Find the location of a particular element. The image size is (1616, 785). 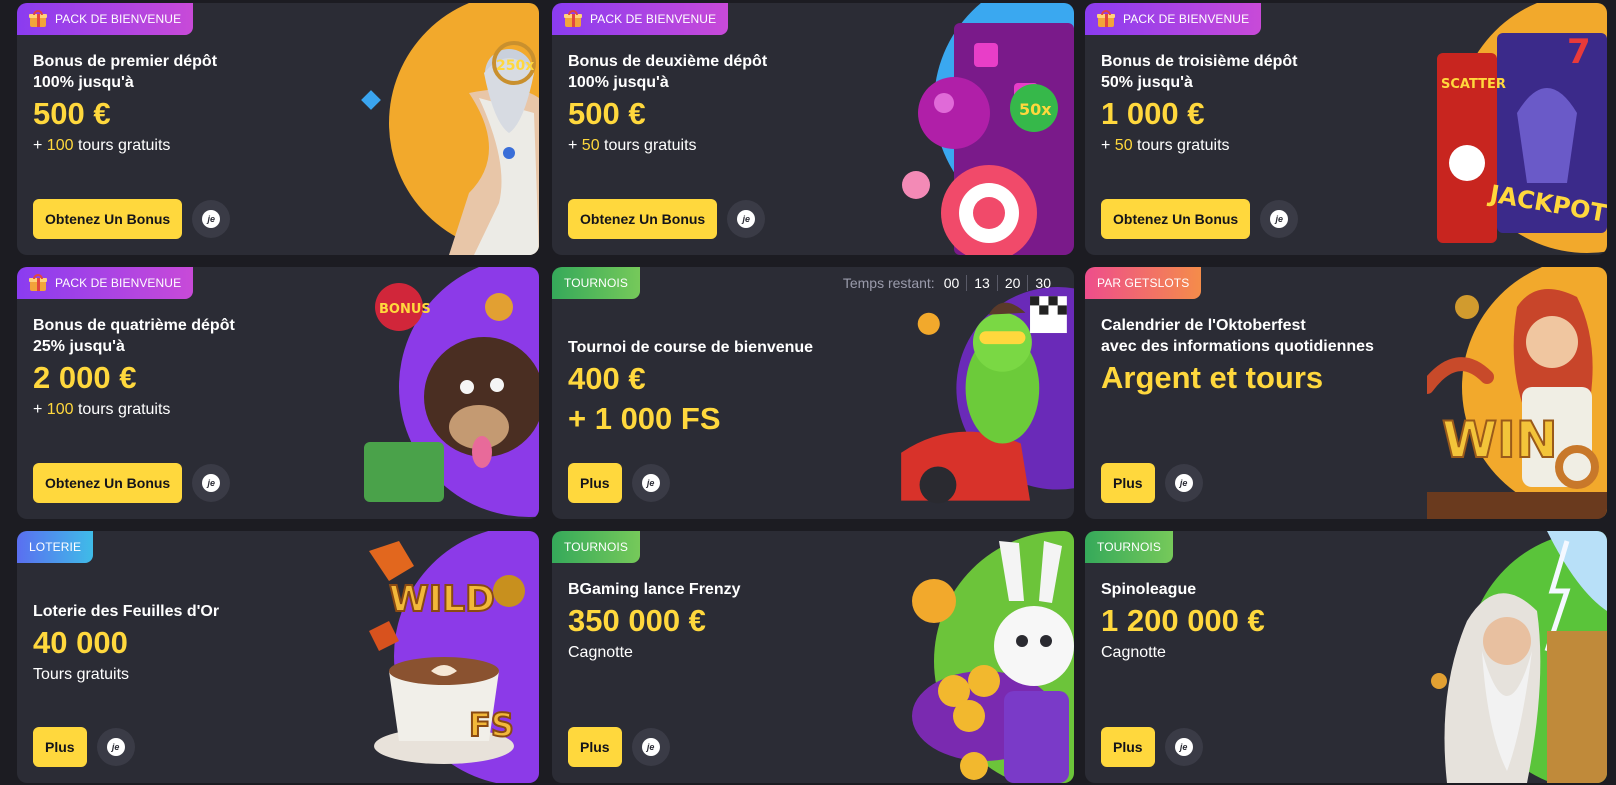

promo-amount: 1 000 € is located at coordinates (1153, 113).